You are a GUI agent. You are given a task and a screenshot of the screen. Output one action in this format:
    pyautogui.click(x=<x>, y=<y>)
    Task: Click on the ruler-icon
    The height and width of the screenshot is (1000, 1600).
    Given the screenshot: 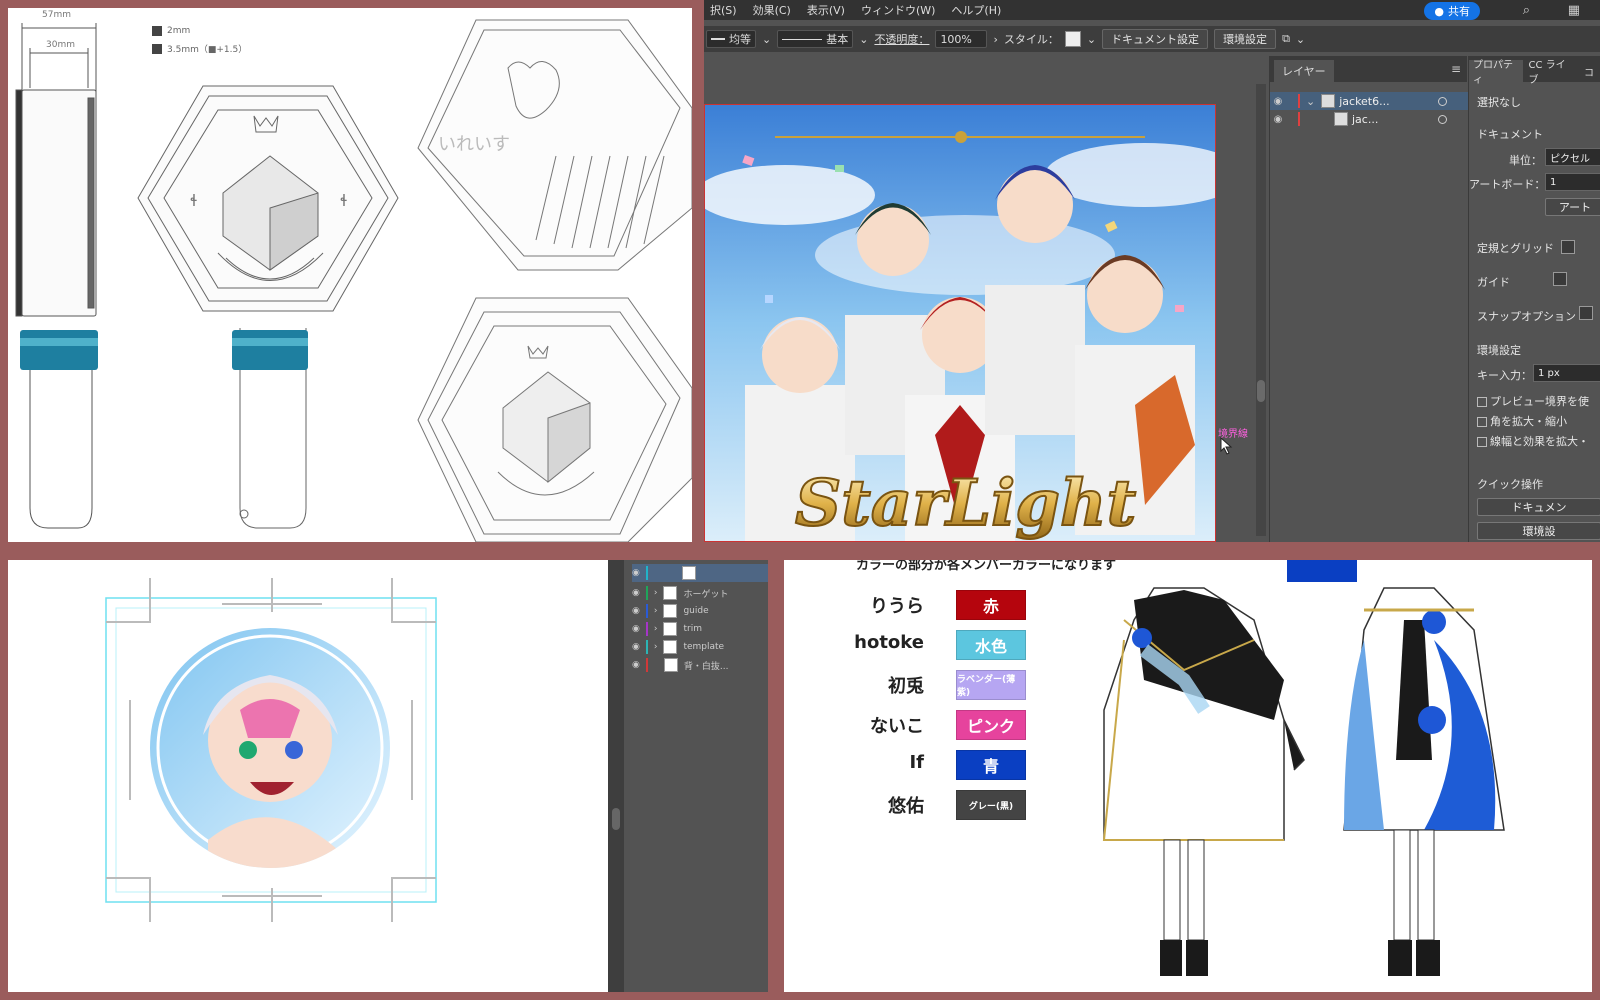 What is the action you would take?
    pyautogui.click(x=1568, y=247)
    